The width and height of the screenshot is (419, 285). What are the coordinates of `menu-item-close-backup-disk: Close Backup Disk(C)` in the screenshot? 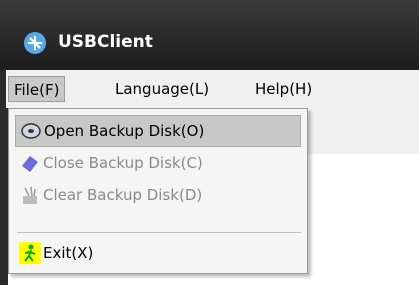 It's located at (158, 163).